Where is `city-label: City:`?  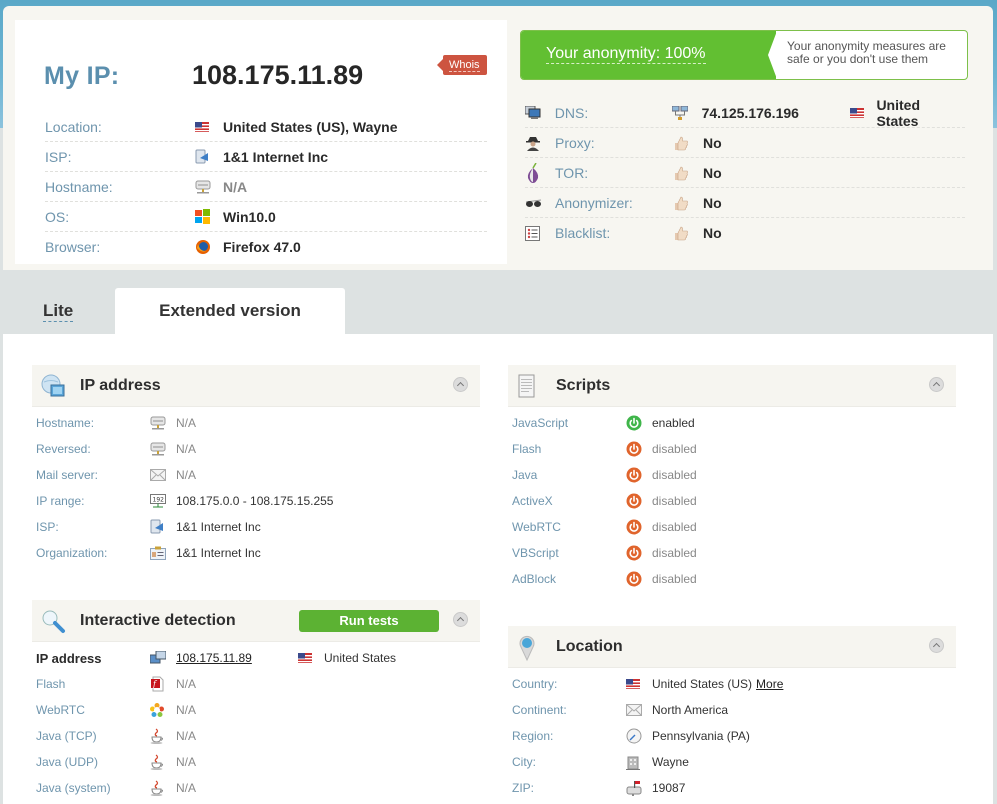 city-label: City: is located at coordinates (524, 762).